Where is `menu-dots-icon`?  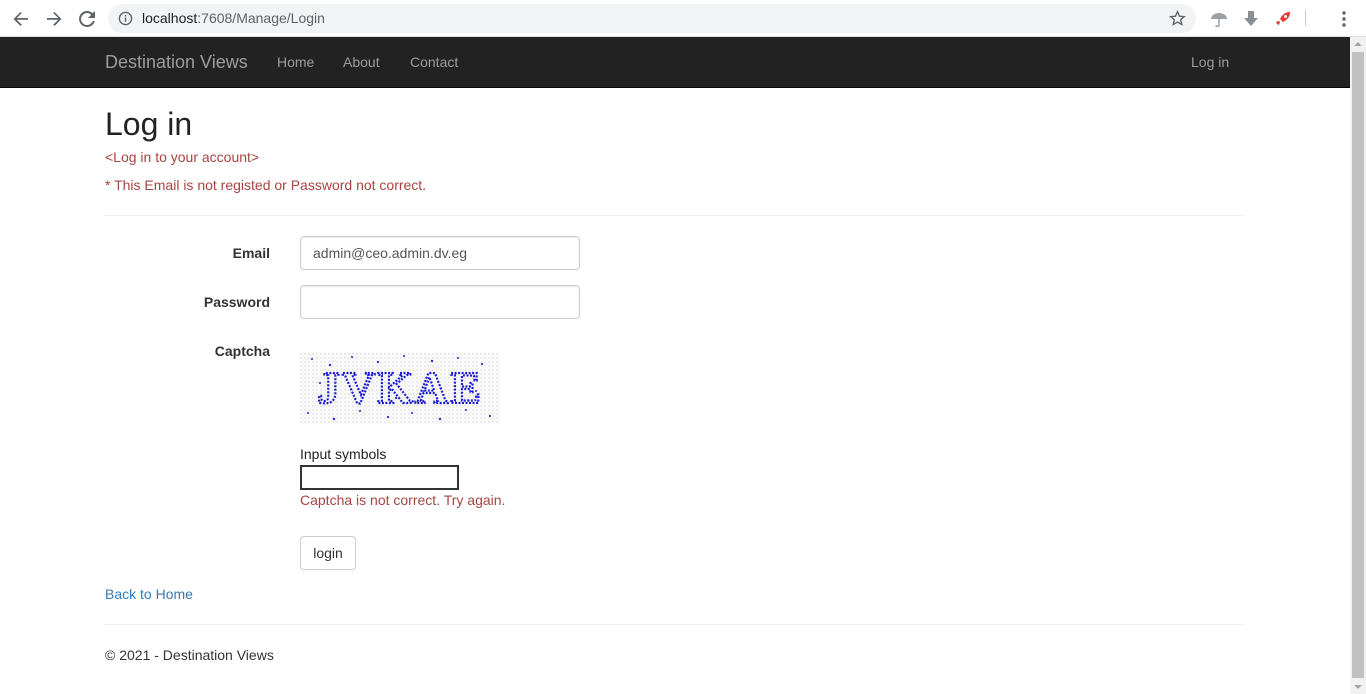 menu-dots-icon is located at coordinates (1344, 19).